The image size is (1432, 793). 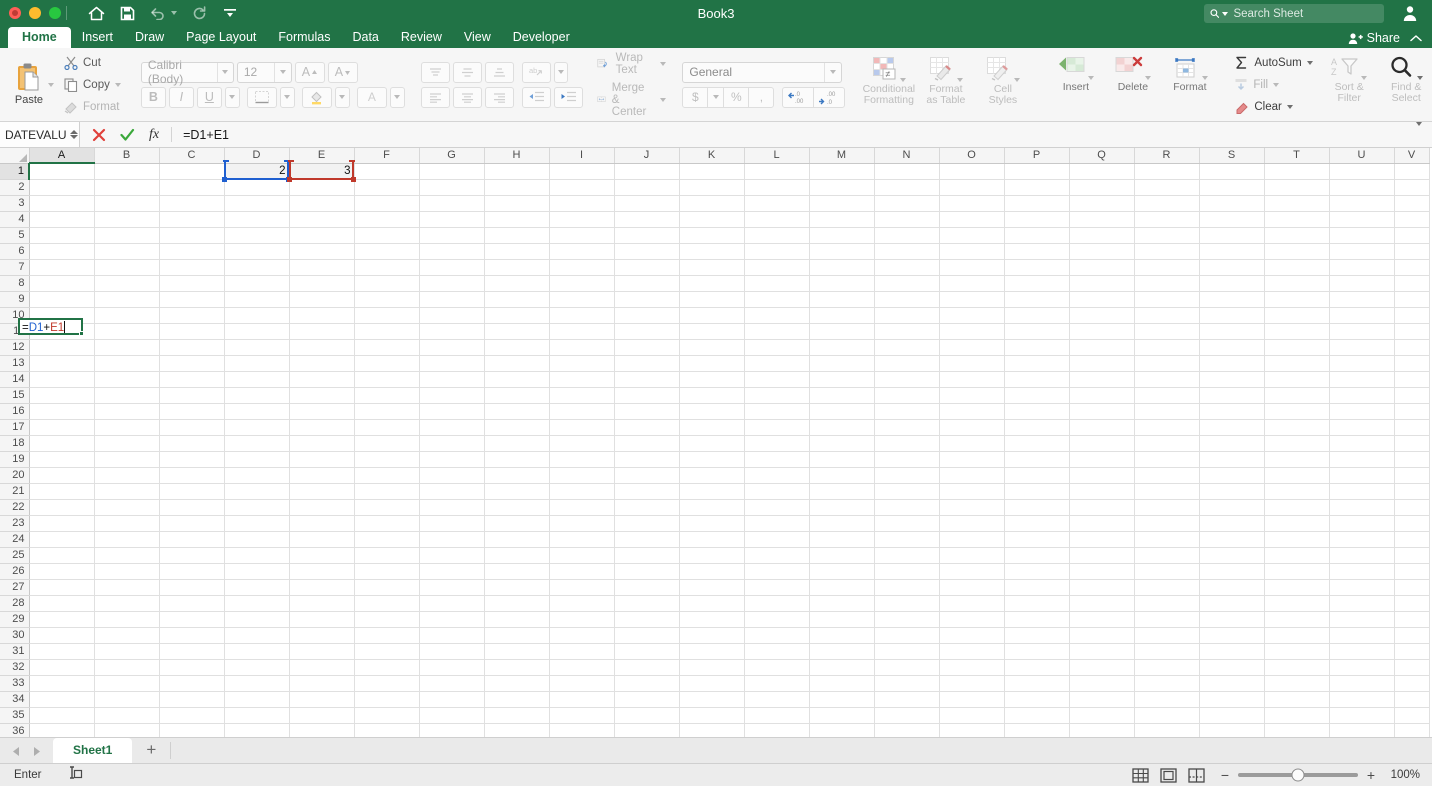 What do you see at coordinates (517, 171) in the screenshot?
I see `cell-h1` at bounding box center [517, 171].